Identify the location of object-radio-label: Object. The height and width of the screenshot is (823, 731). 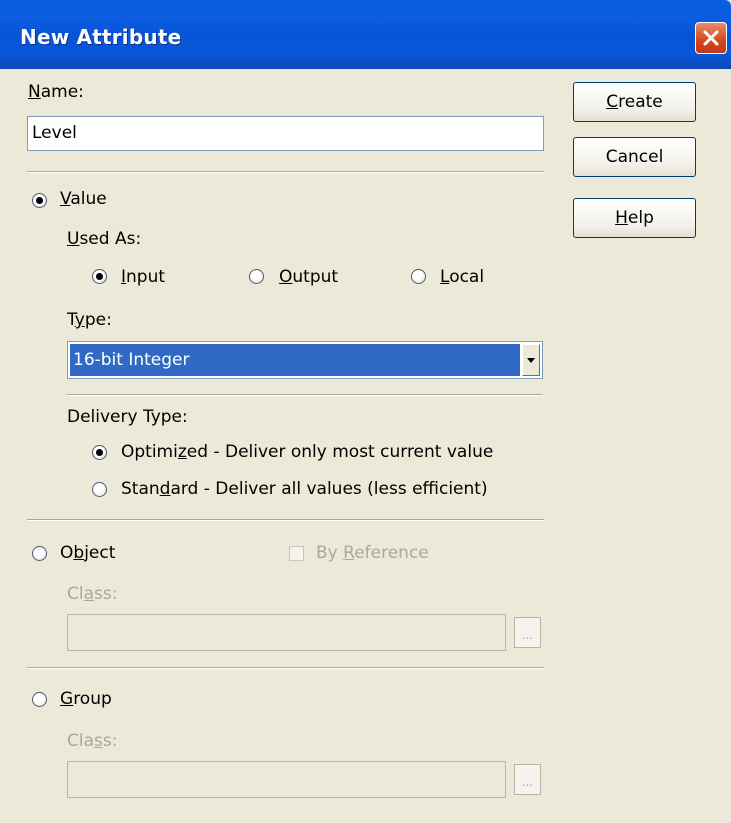
(88, 553).